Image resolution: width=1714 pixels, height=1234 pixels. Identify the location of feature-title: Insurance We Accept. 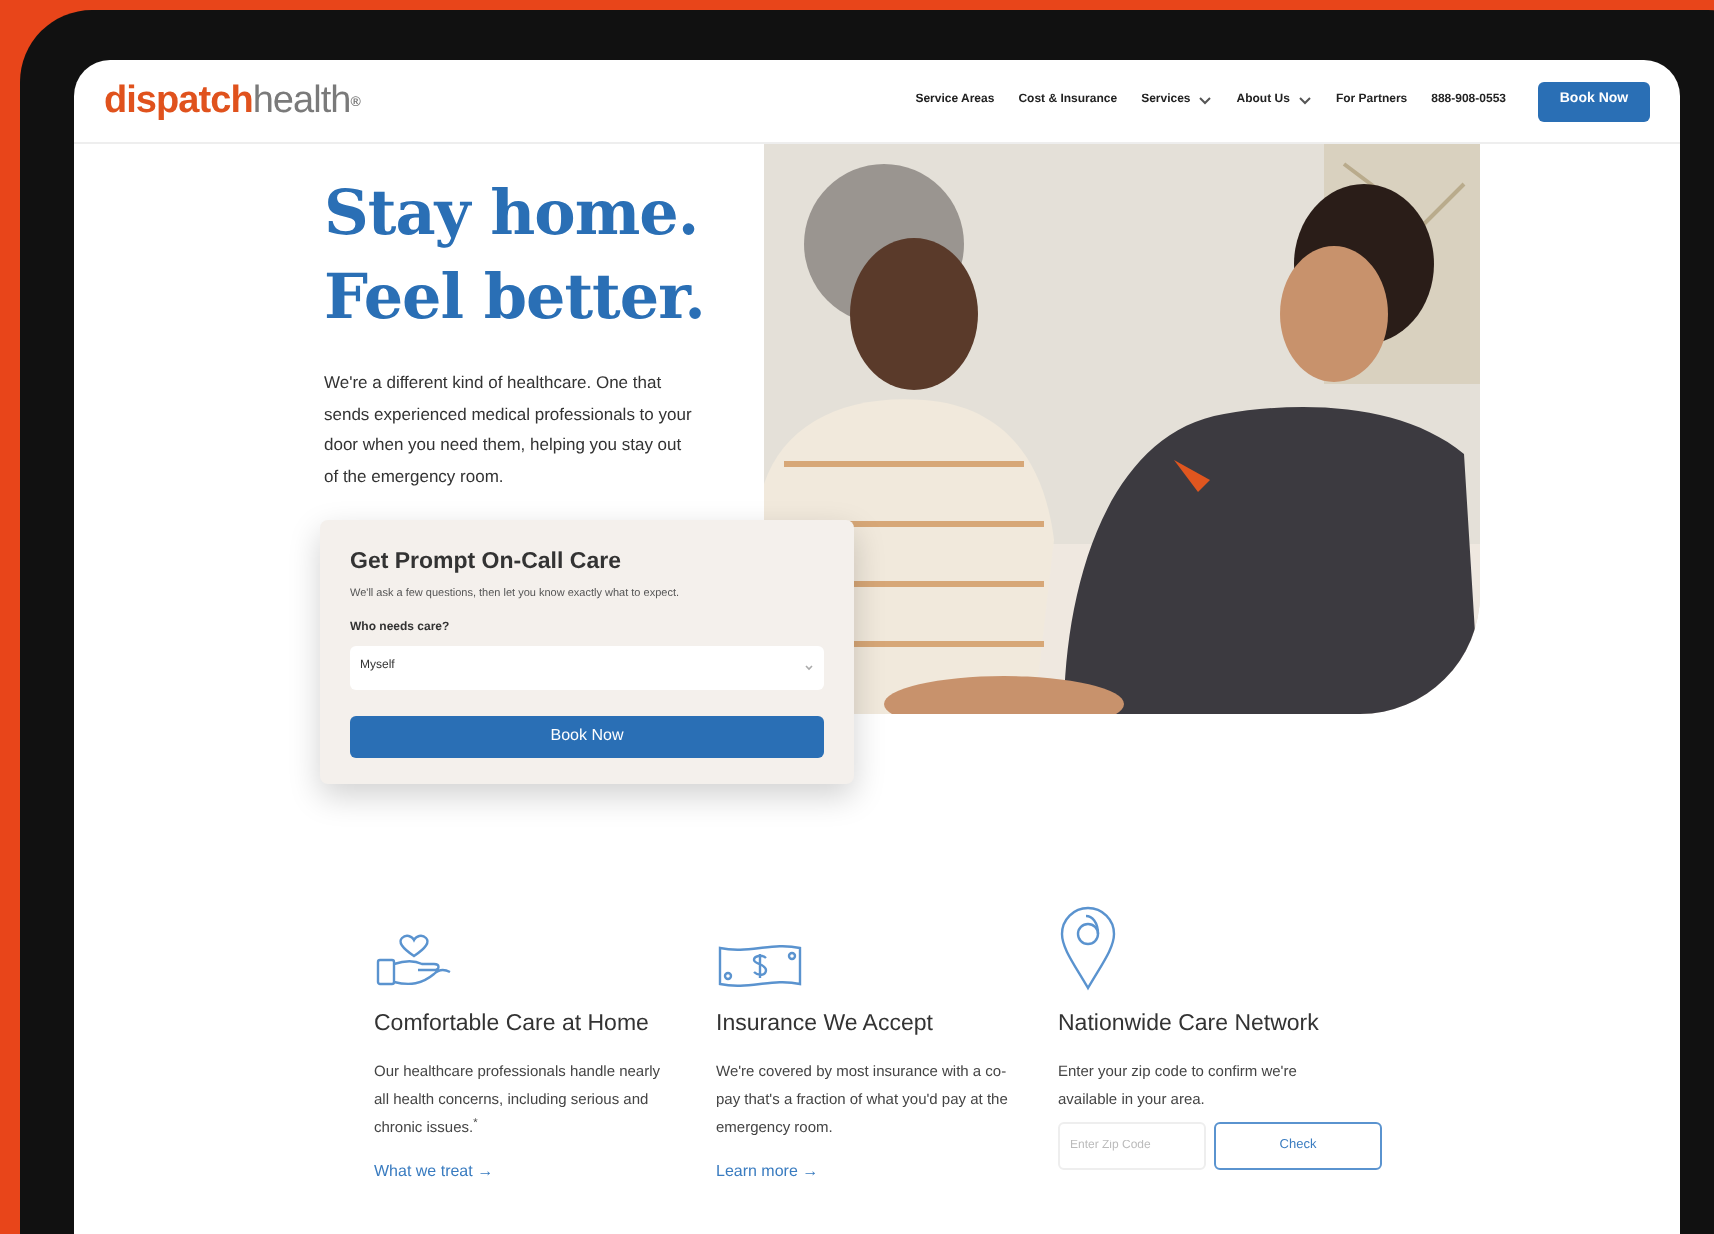
(825, 1025).